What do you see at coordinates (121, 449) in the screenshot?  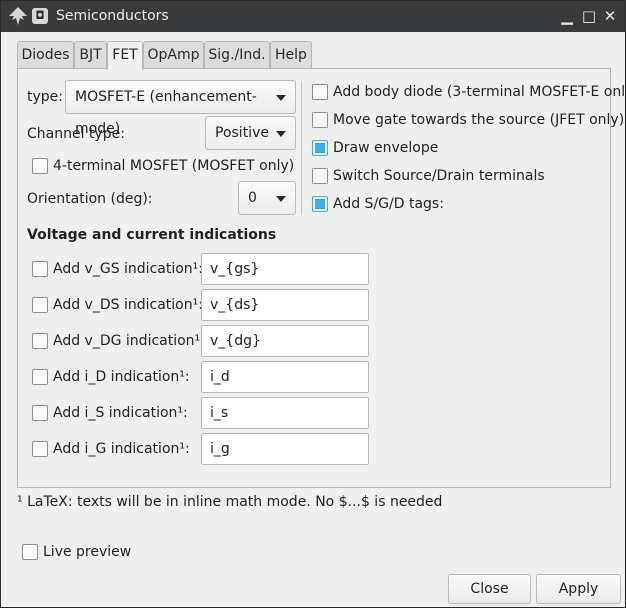 I see `ig-indication-label: Add i_G indication¹:` at bounding box center [121, 449].